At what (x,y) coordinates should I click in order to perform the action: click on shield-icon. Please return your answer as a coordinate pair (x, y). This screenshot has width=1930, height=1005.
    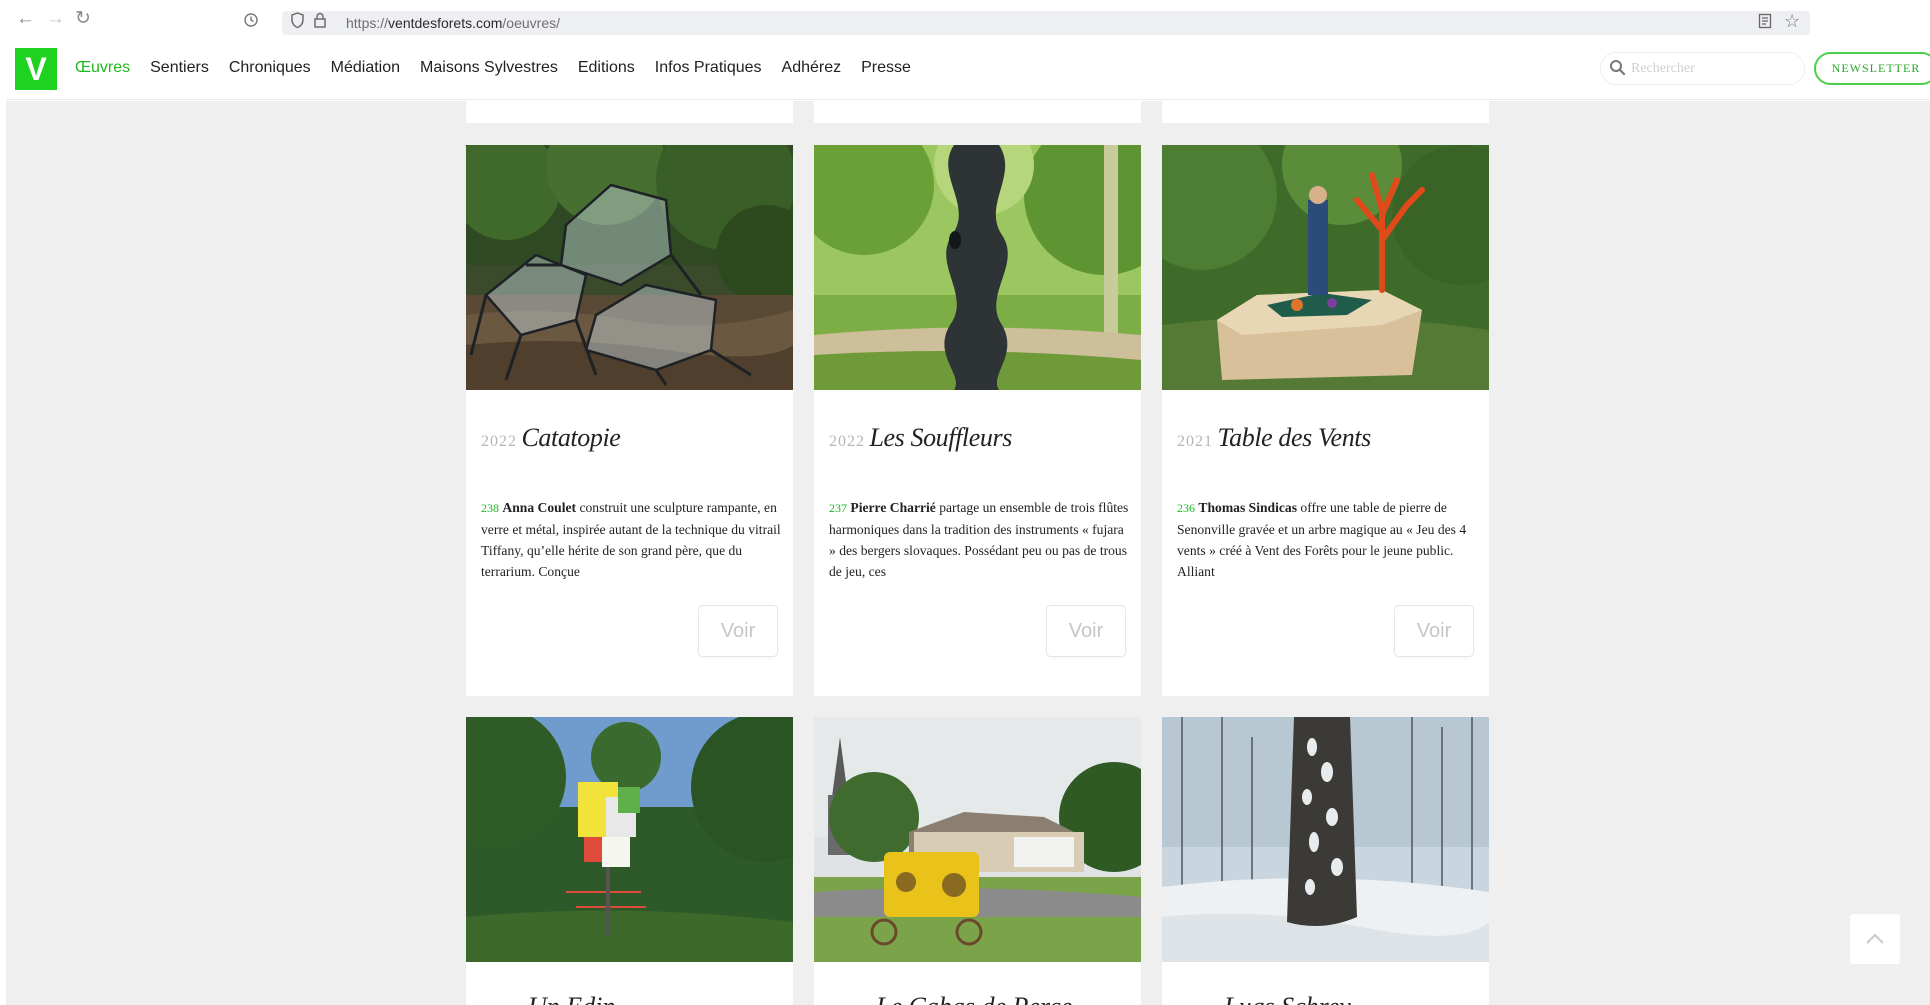
    Looking at the image, I should click on (297, 22).